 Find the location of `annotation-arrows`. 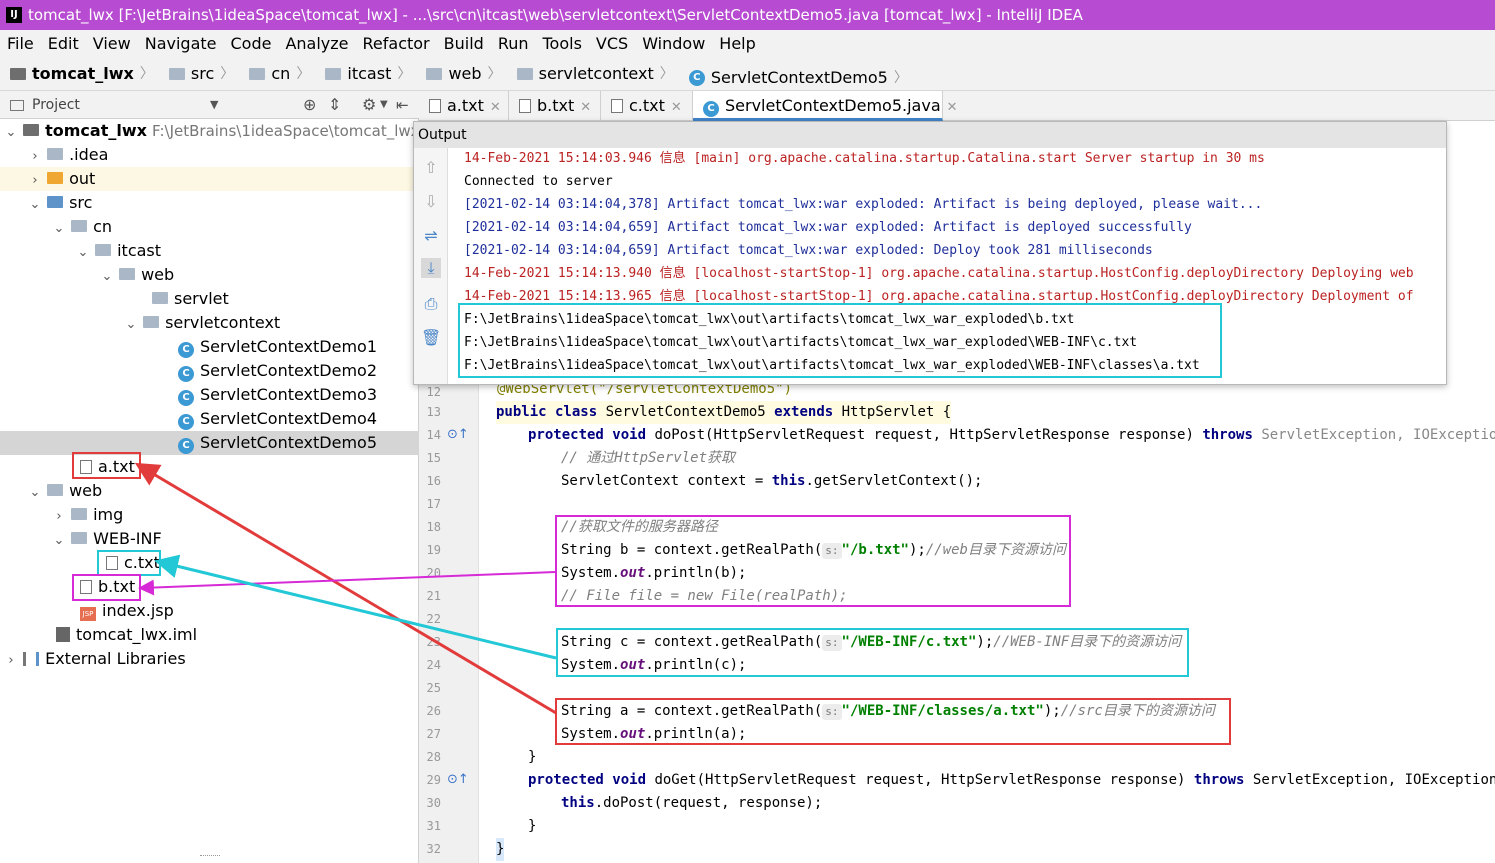

annotation-arrows is located at coordinates (345, 588).